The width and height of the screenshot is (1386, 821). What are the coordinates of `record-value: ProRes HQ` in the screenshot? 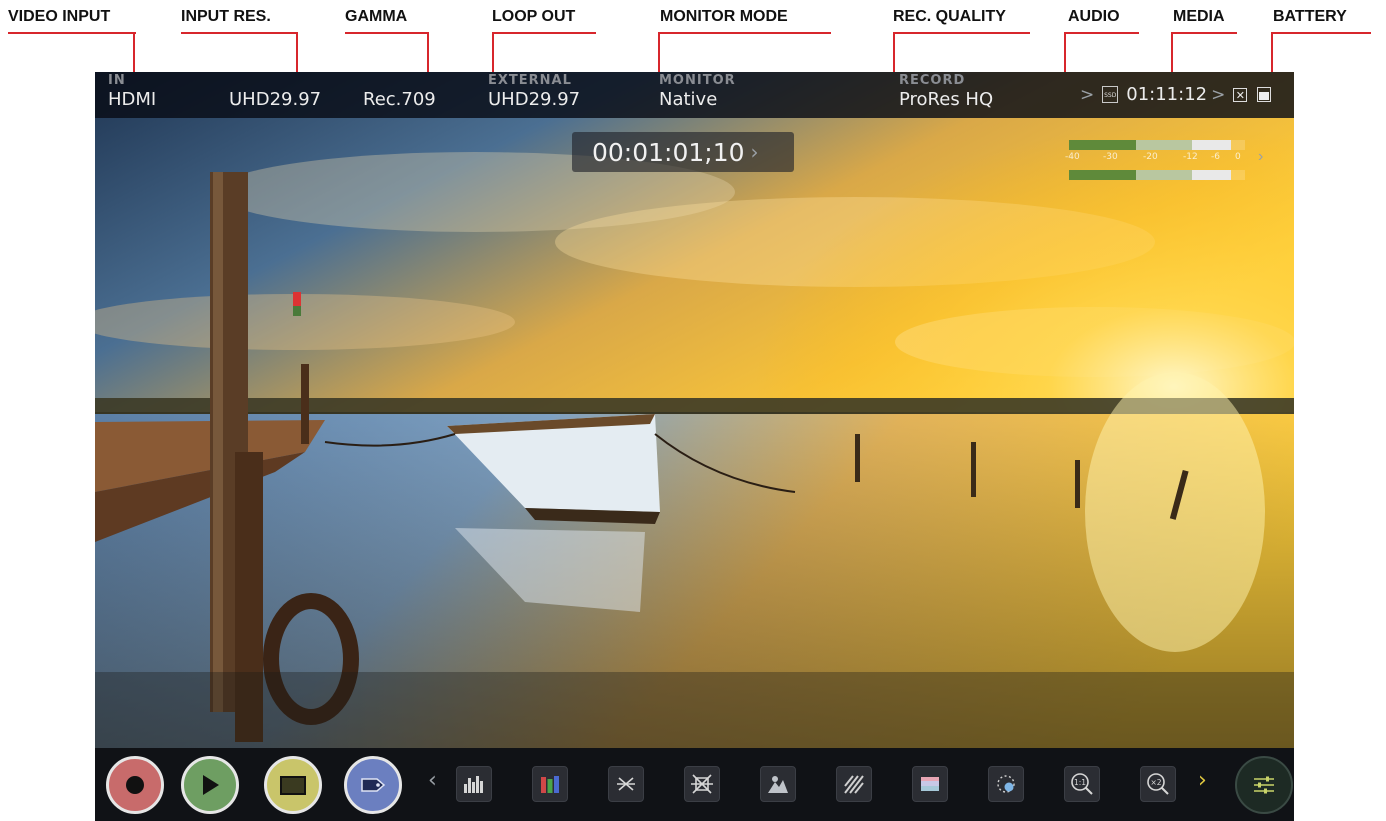 It's located at (946, 99).